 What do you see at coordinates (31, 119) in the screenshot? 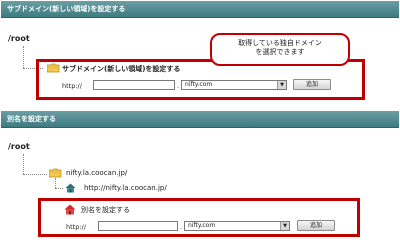
I see `section-header-title: 別名を設定する` at bounding box center [31, 119].